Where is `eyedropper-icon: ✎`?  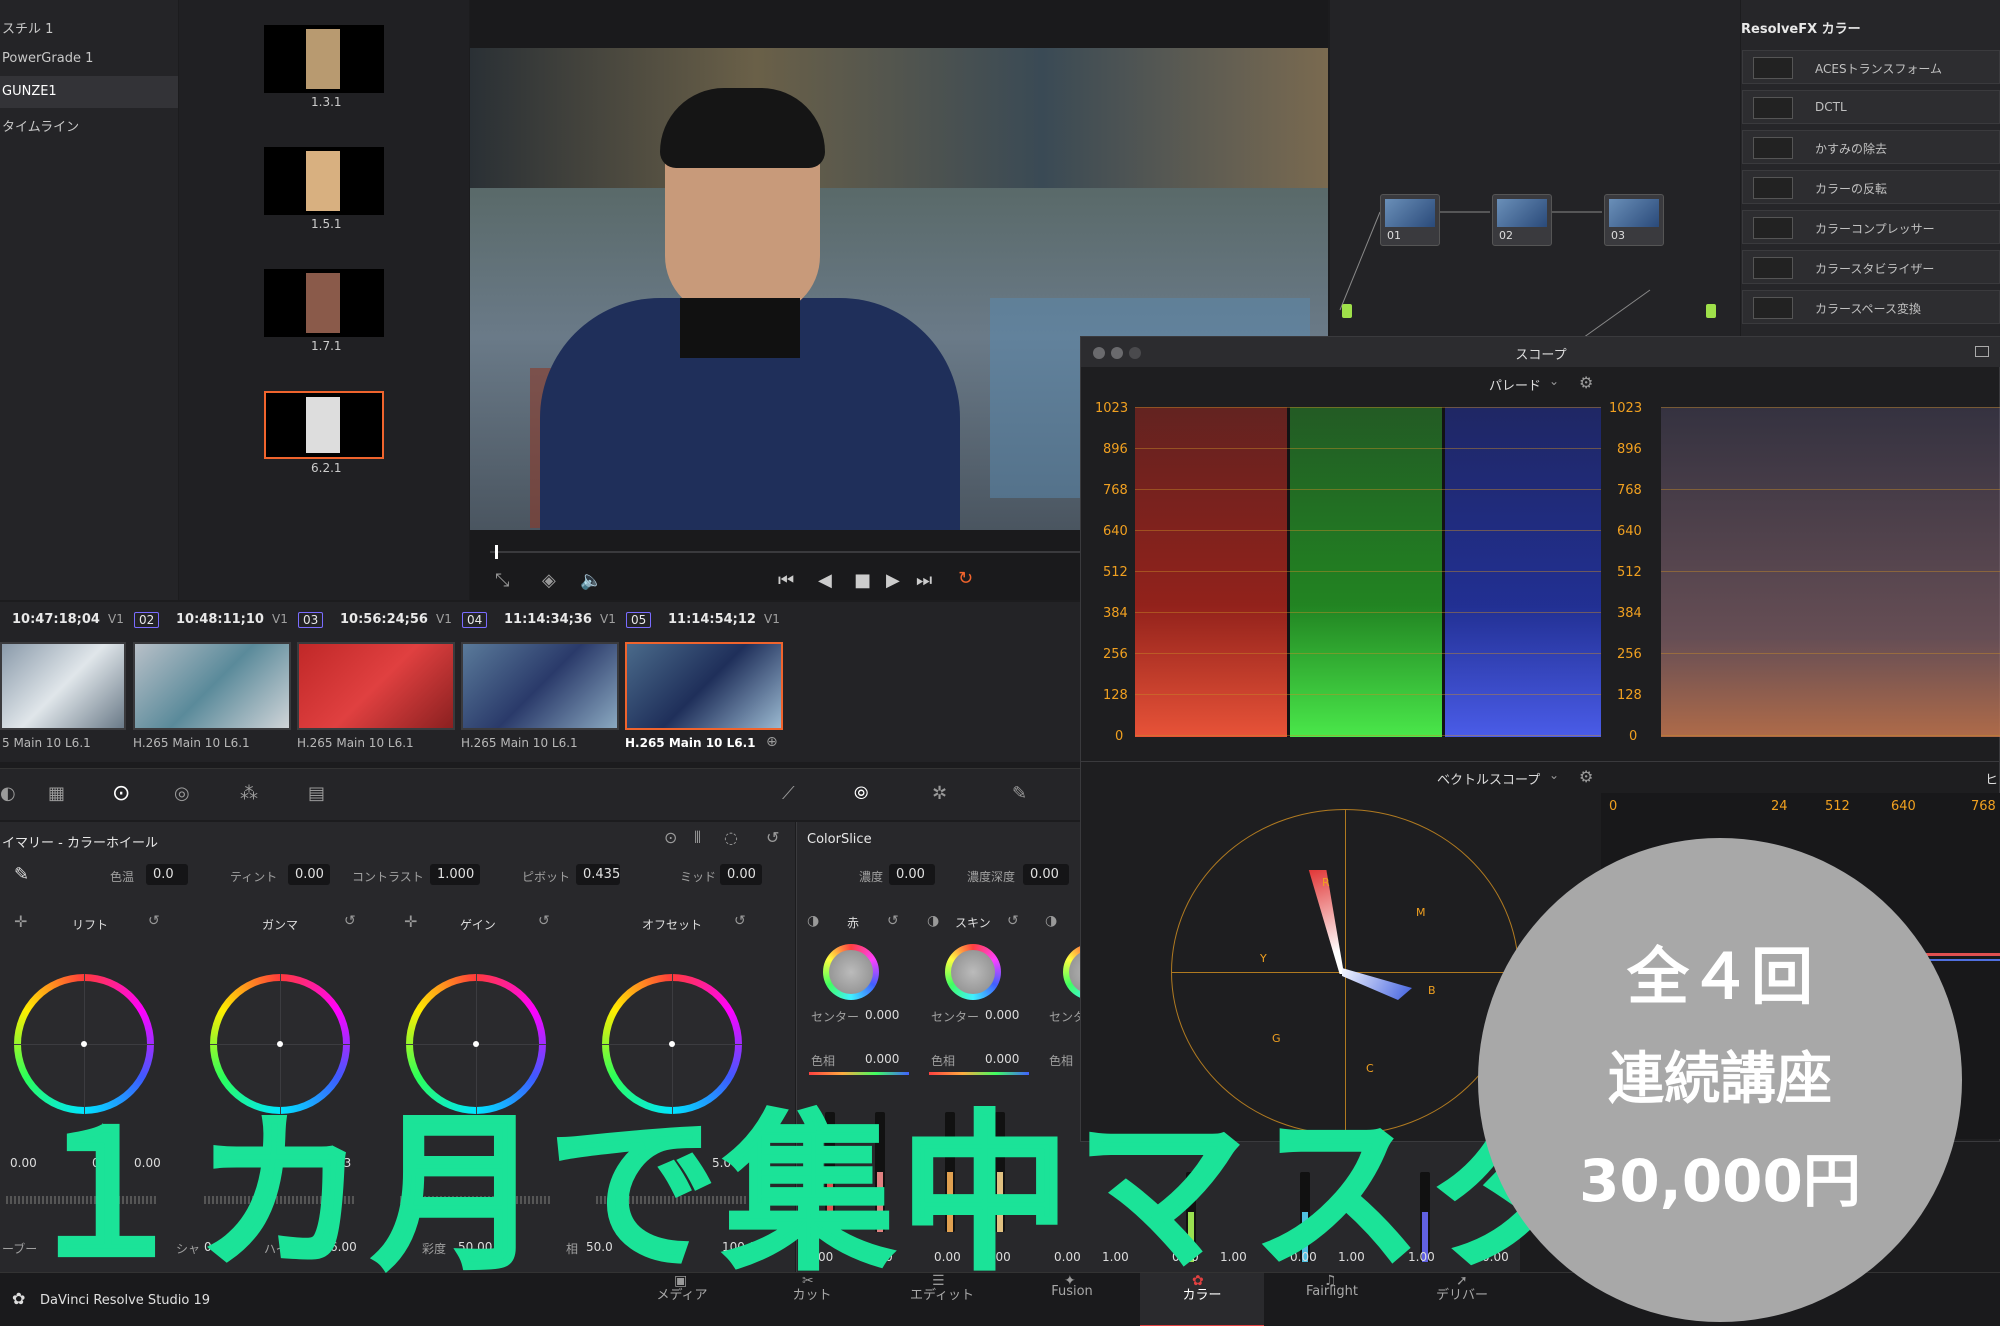
eyedropper-icon: ✎ is located at coordinates (21, 875).